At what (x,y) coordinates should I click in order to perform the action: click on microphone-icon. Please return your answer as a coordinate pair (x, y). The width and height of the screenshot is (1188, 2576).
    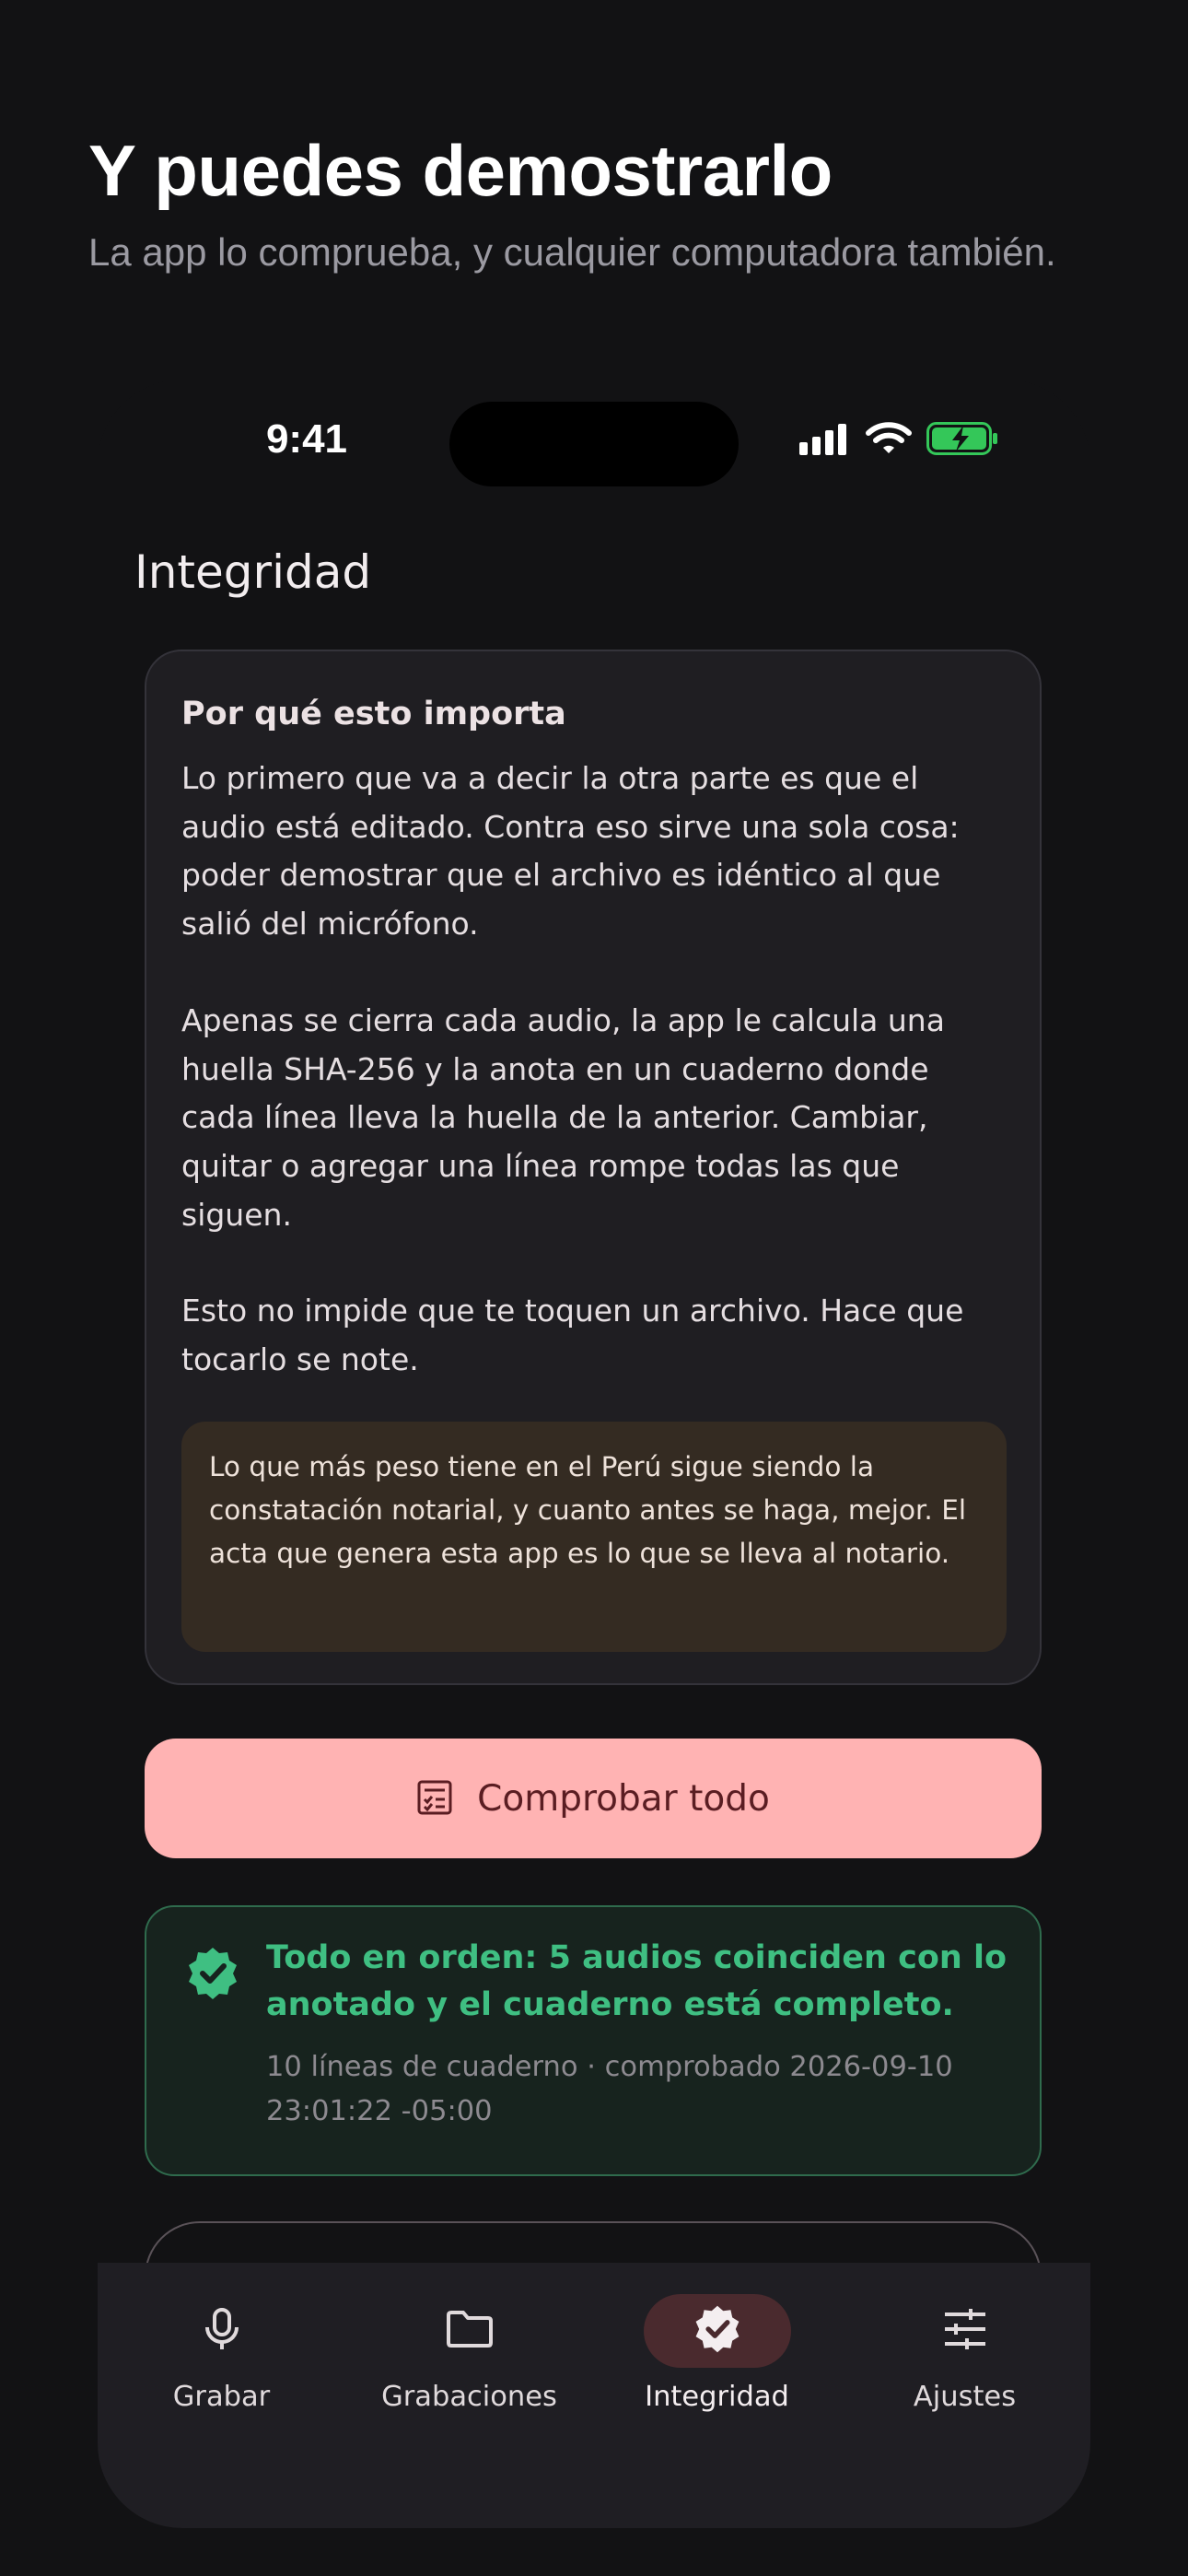
    Looking at the image, I should click on (222, 2331).